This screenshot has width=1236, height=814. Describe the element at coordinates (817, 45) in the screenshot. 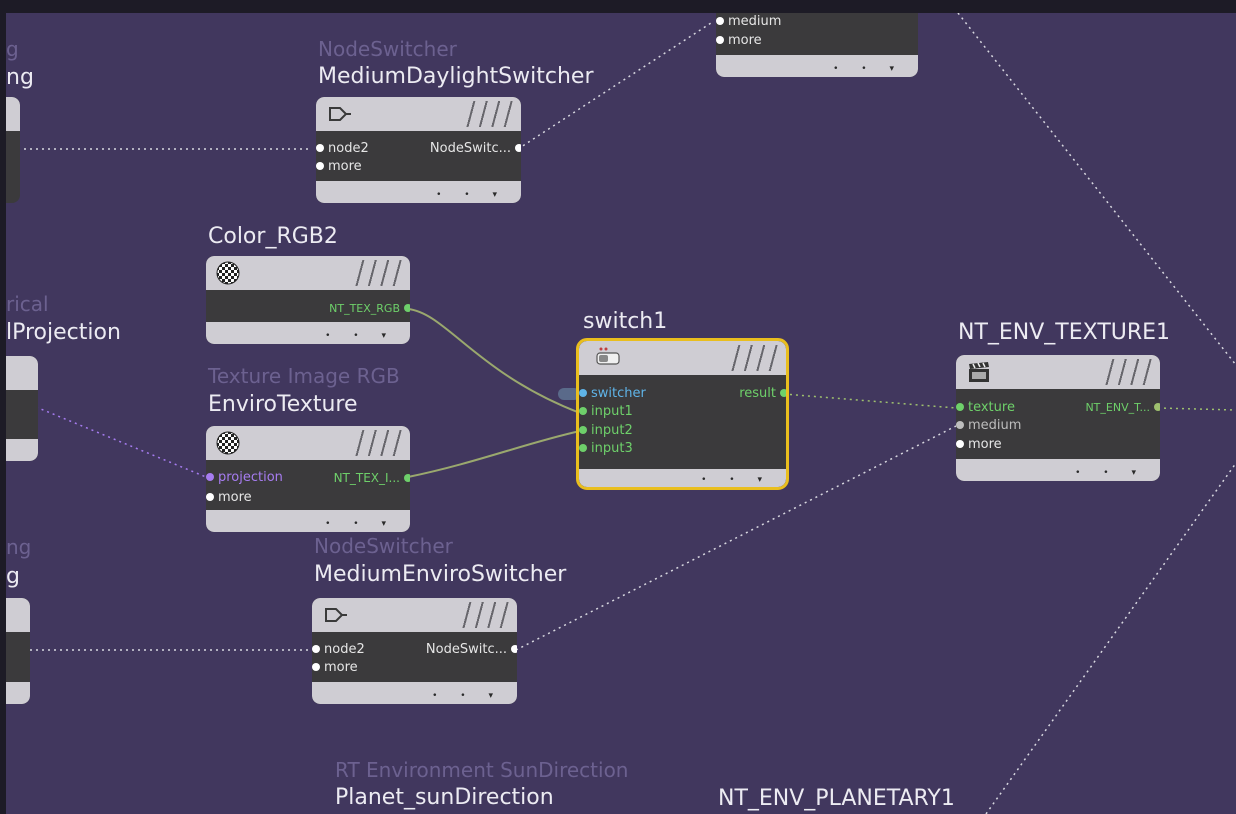

I see `top-partial-node: medium more • • ▾` at that location.